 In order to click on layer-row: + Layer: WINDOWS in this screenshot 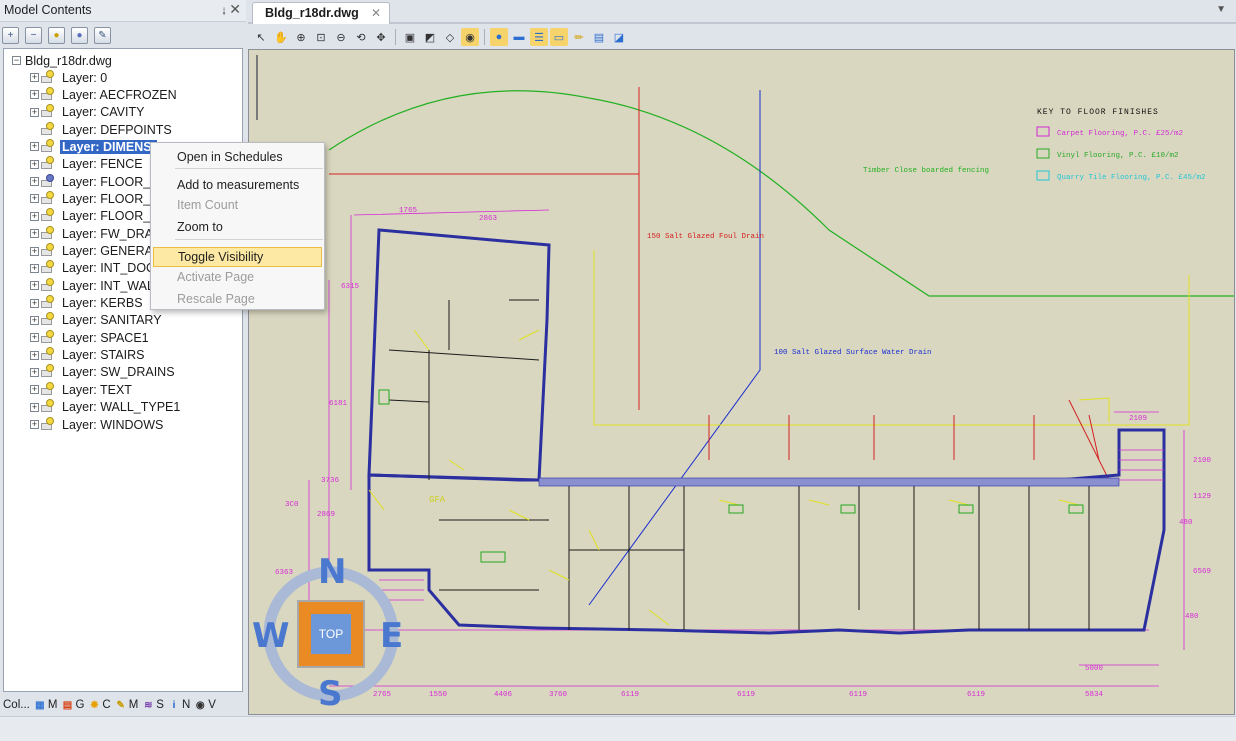, I will do `click(97, 424)`.